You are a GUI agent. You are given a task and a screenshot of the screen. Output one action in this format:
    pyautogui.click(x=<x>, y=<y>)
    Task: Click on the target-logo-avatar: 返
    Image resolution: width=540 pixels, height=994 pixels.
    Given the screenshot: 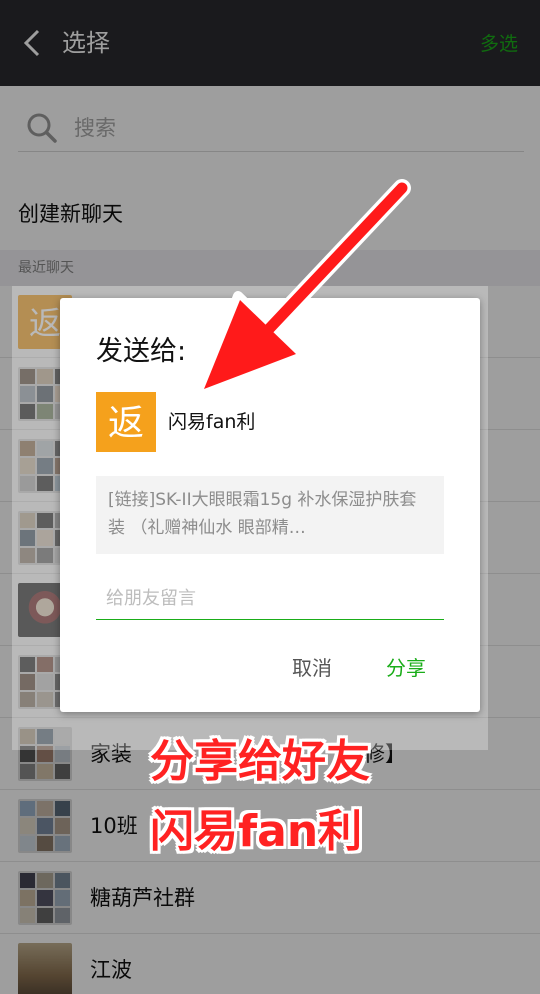 What is the action you would take?
    pyautogui.click(x=126, y=422)
    